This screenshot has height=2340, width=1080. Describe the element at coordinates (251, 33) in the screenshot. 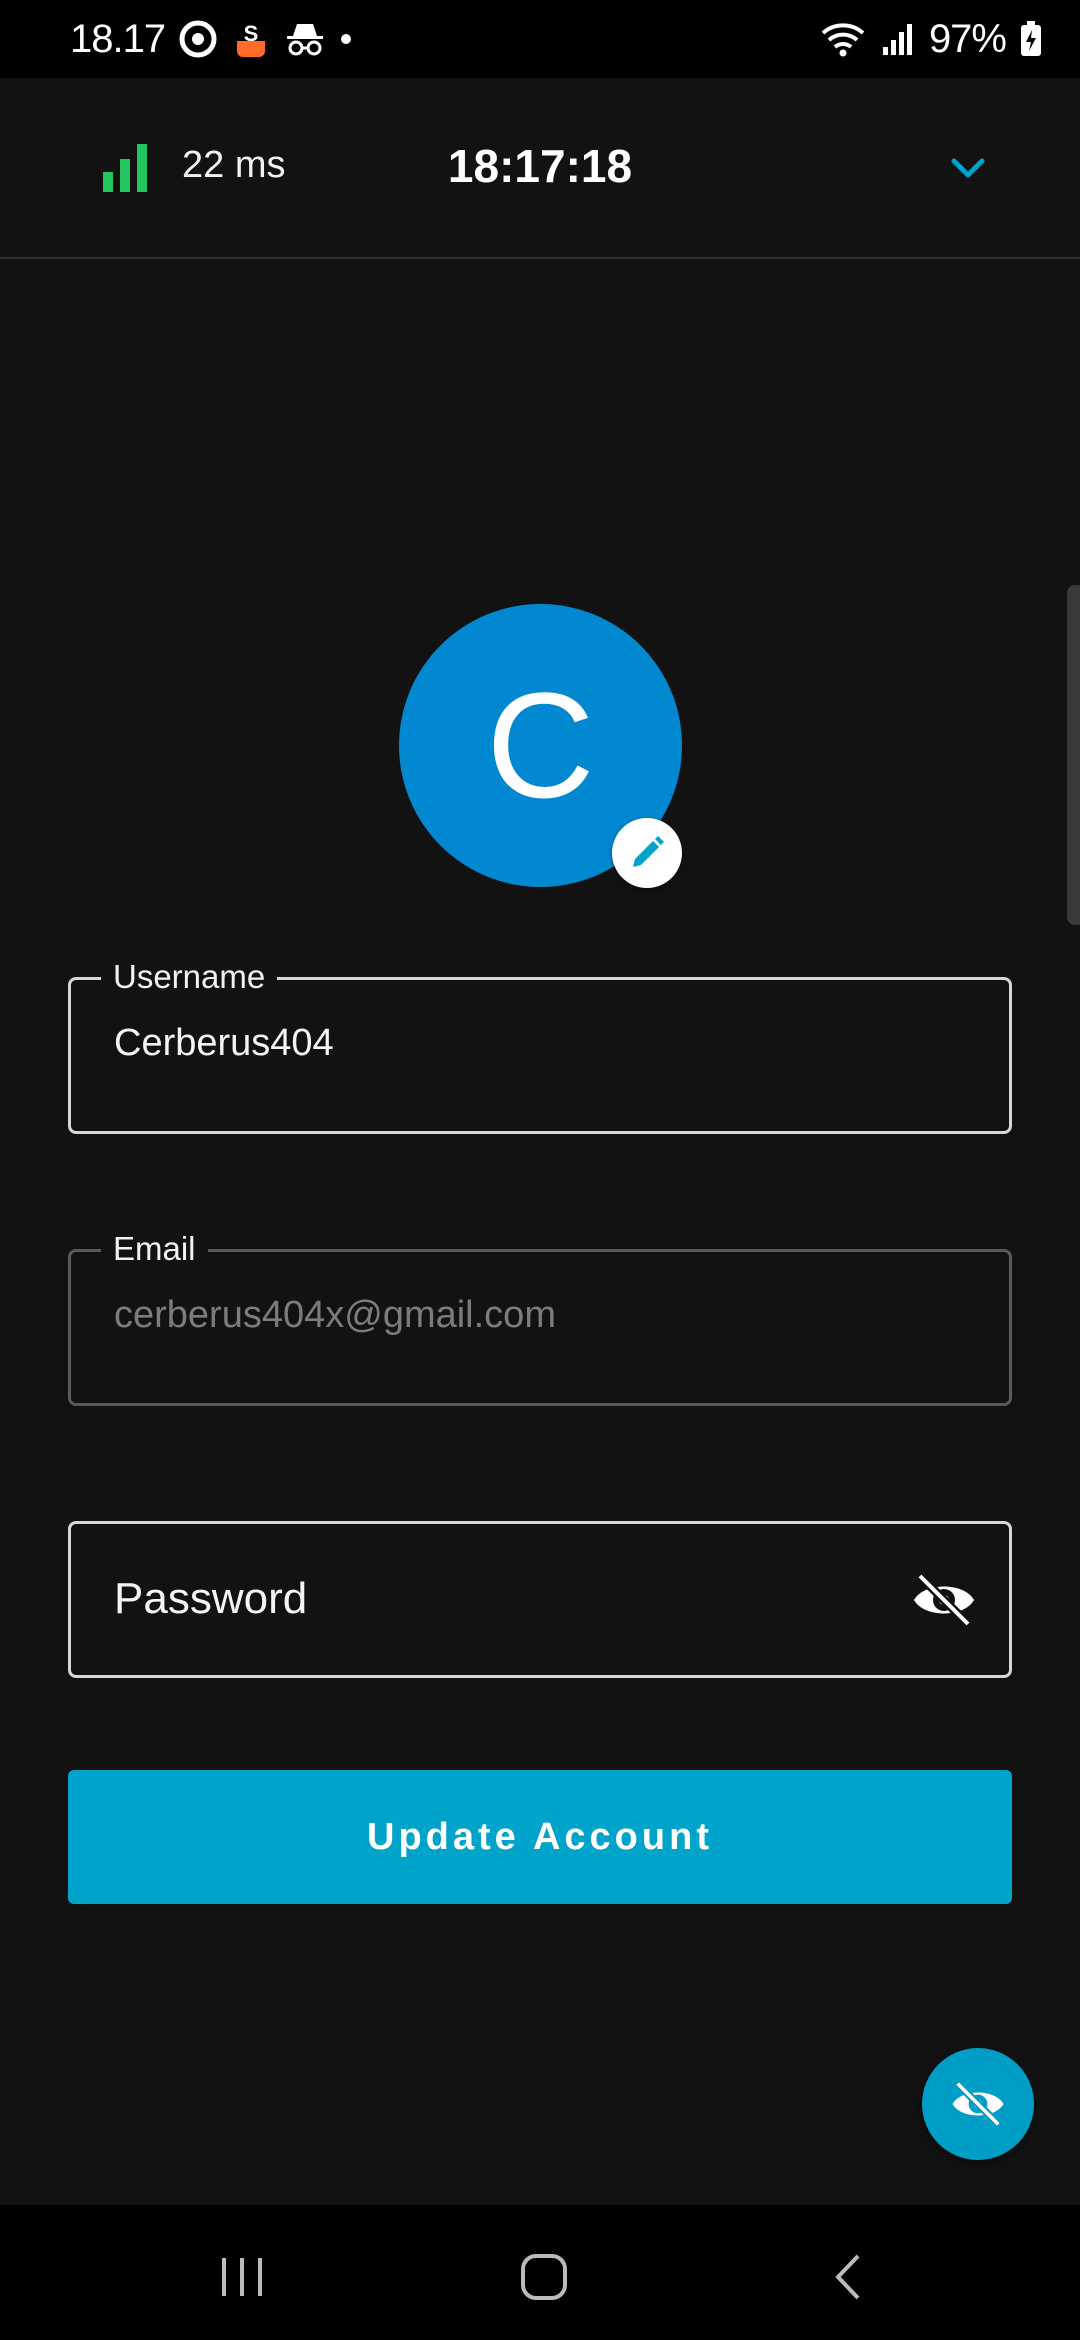

I see `svg-text: S` at that location.